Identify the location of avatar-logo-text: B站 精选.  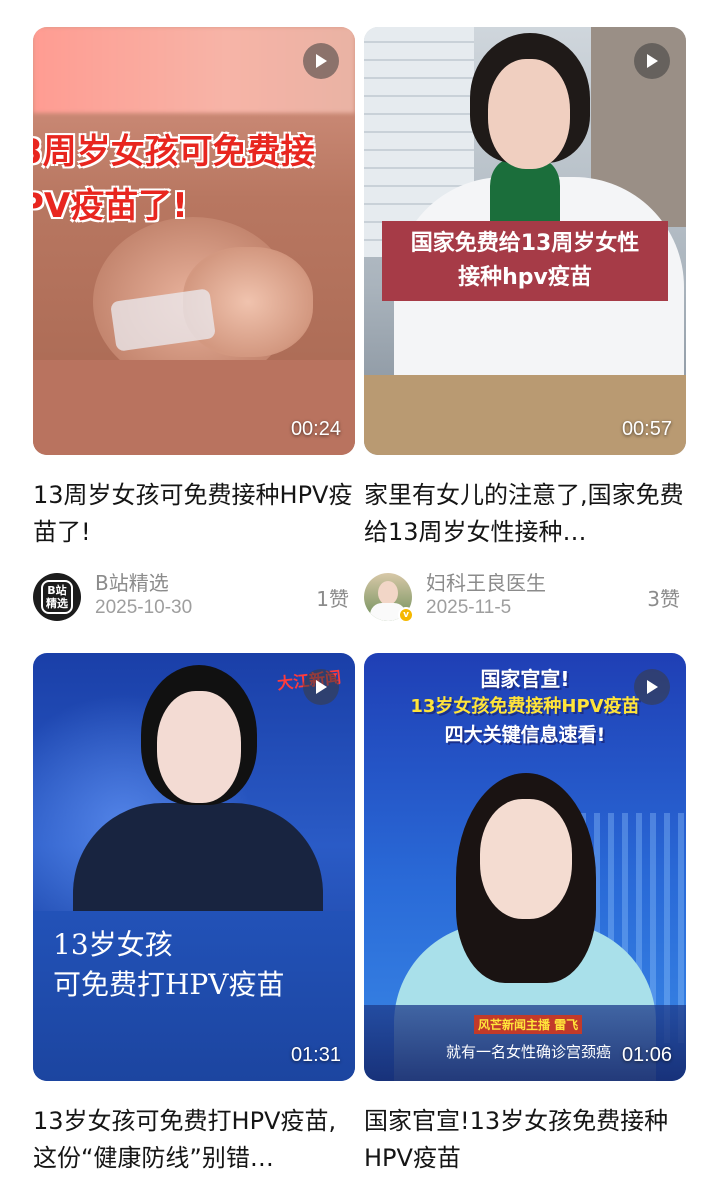
(57, 597).